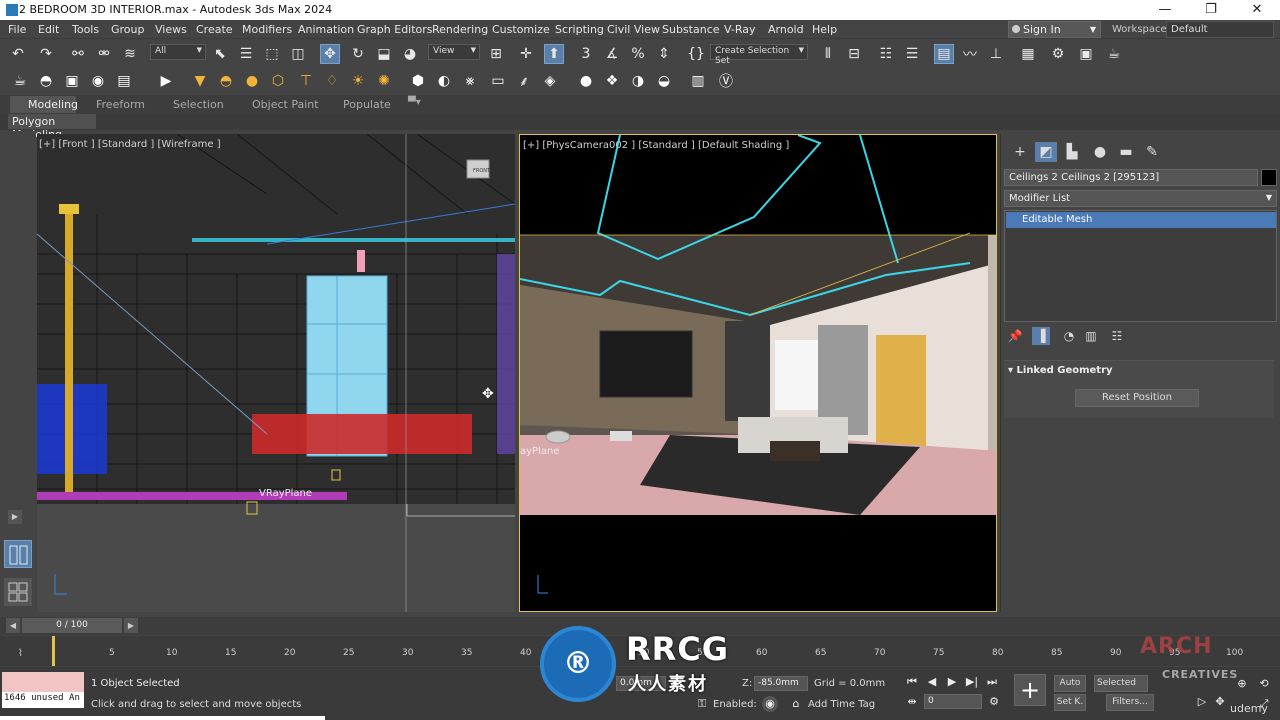  What do you see at coordinates (43, 700) in the screenshot?
I see `maxscript-output: 1646 unused An` at bounding box center [43, 700].